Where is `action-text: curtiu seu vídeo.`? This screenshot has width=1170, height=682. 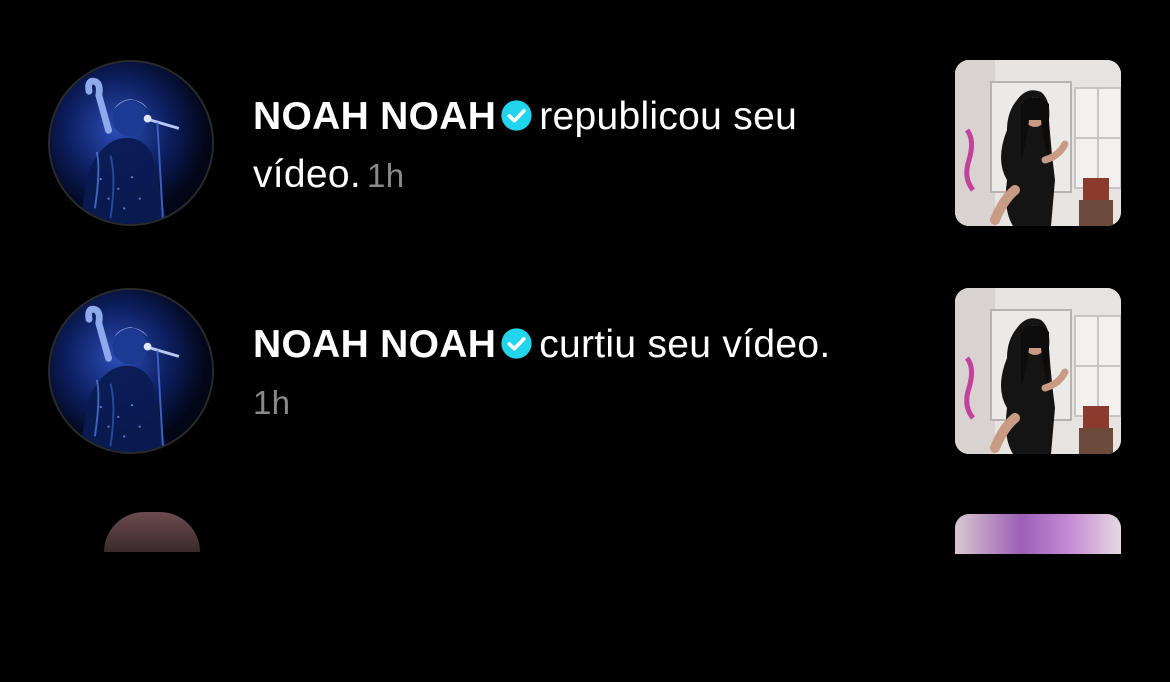 action-text: curtiu seu vídeo. is located at coordinates (685, 344).